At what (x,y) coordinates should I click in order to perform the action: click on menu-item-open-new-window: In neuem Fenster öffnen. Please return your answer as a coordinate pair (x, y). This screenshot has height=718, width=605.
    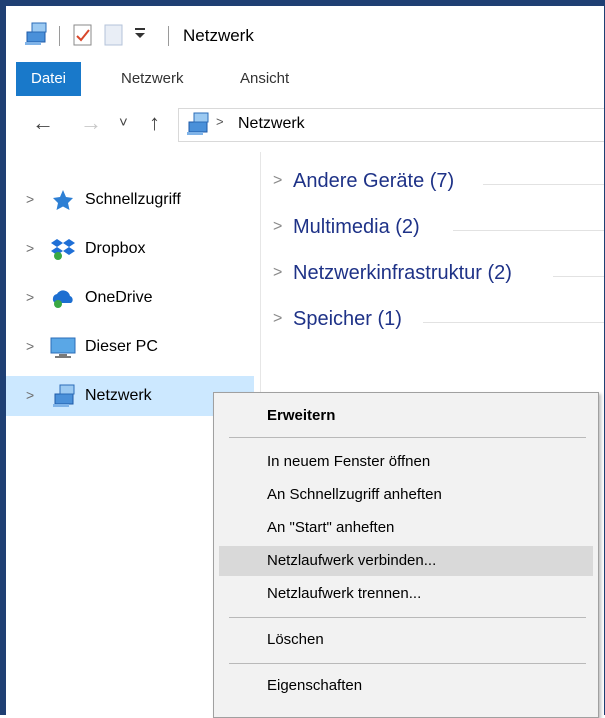
    Looking at the image, I should click on (406, 462).